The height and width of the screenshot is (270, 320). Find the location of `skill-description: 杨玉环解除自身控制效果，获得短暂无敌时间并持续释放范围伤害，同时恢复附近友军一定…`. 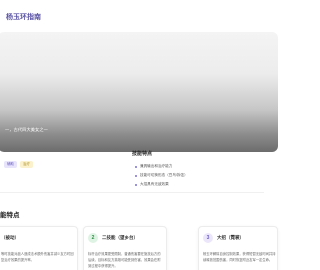

skill-description: 杨玉环解除自身控制效果，获得短暂无敌时间并持续释放范围伤害，同时恢复附近友军一定… is located at coordinates (239, 257).